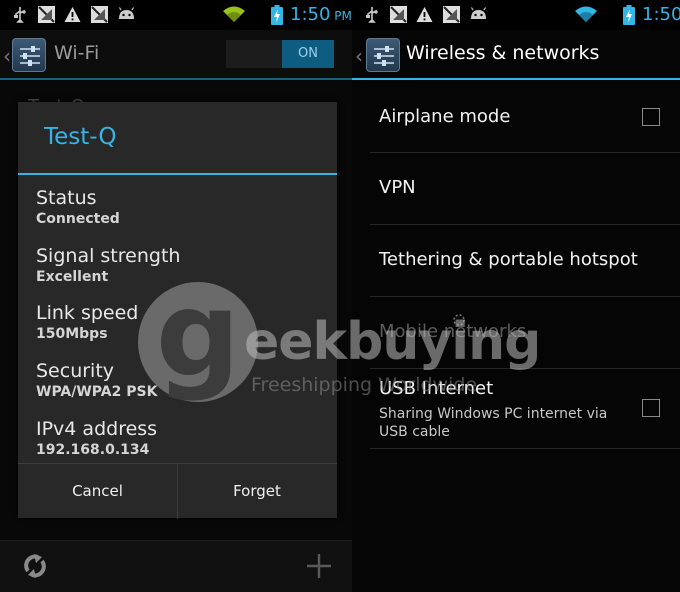  I want to click on airplane-mode-checkbox, so click(651, 117).